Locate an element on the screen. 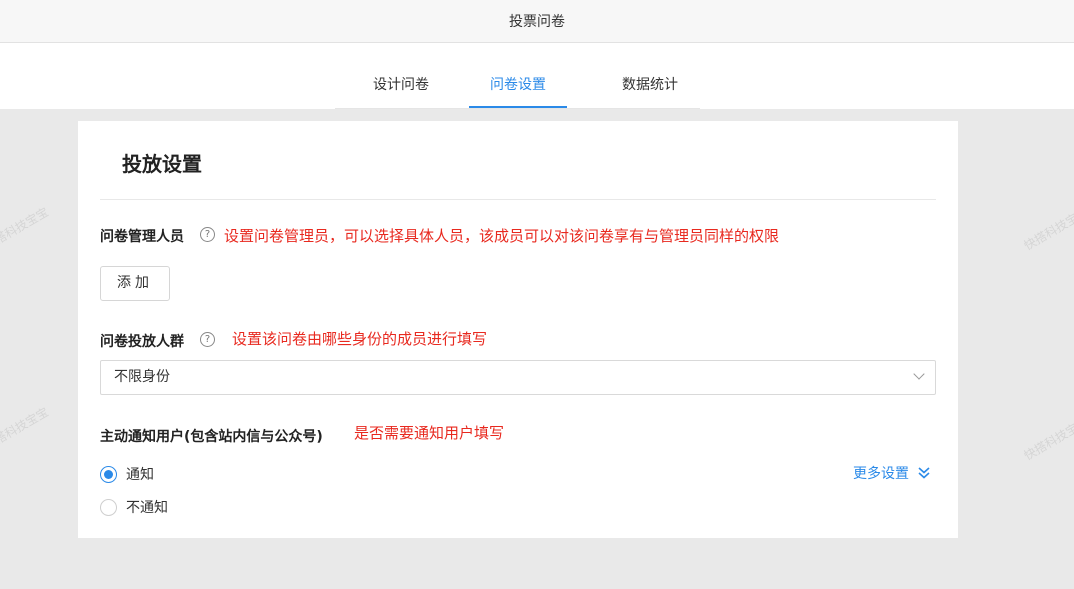  double-chevron-down-icon is located at coordinates (924, 473).